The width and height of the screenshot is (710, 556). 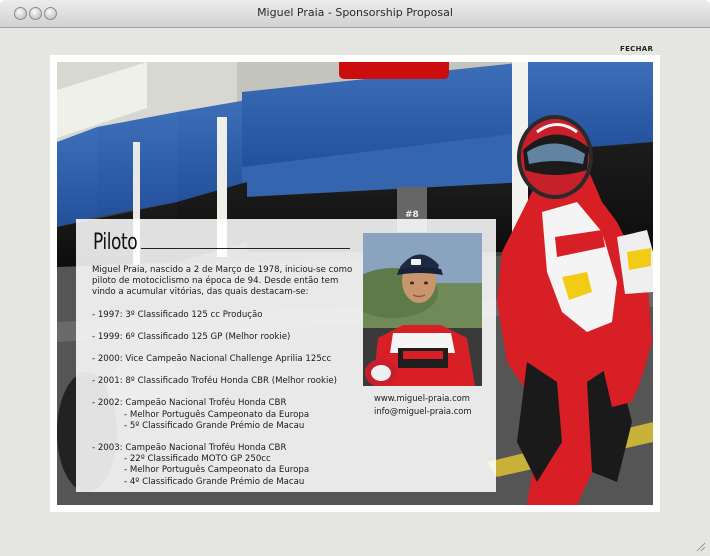 I want to click on title-bar: Miguel Praia - Sponsorship Proposal, so click(x=355, y=14).